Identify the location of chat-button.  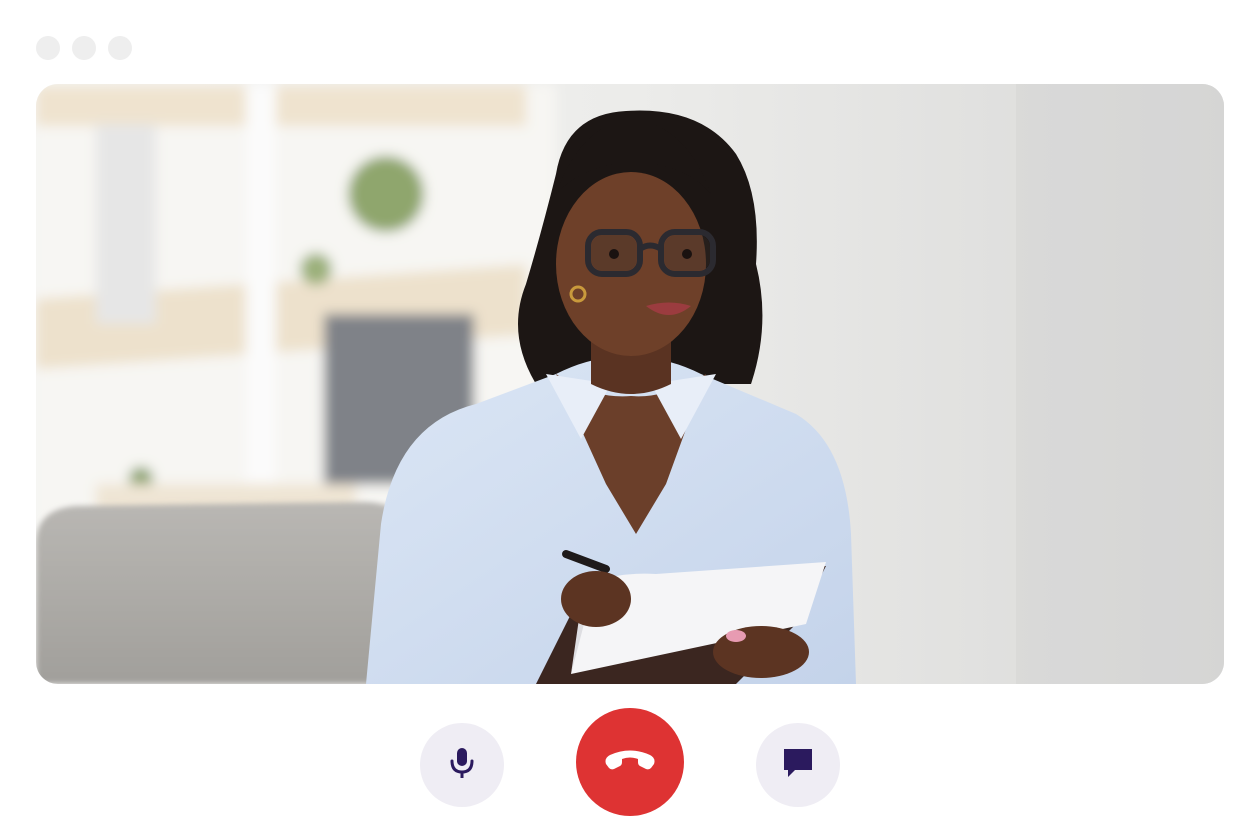
(798, 765).